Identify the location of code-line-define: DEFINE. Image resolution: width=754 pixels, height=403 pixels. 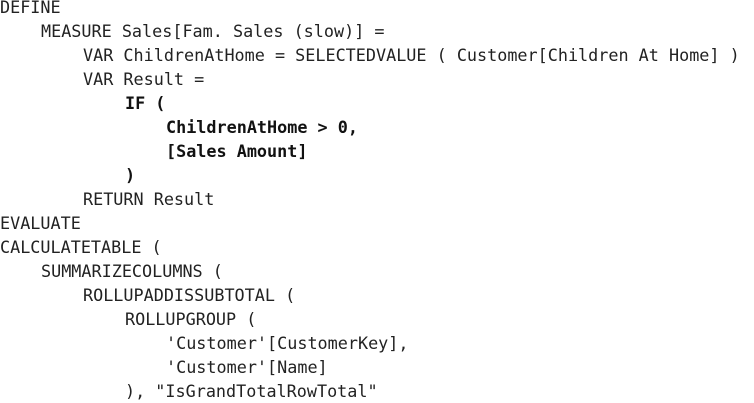
(30, 8).